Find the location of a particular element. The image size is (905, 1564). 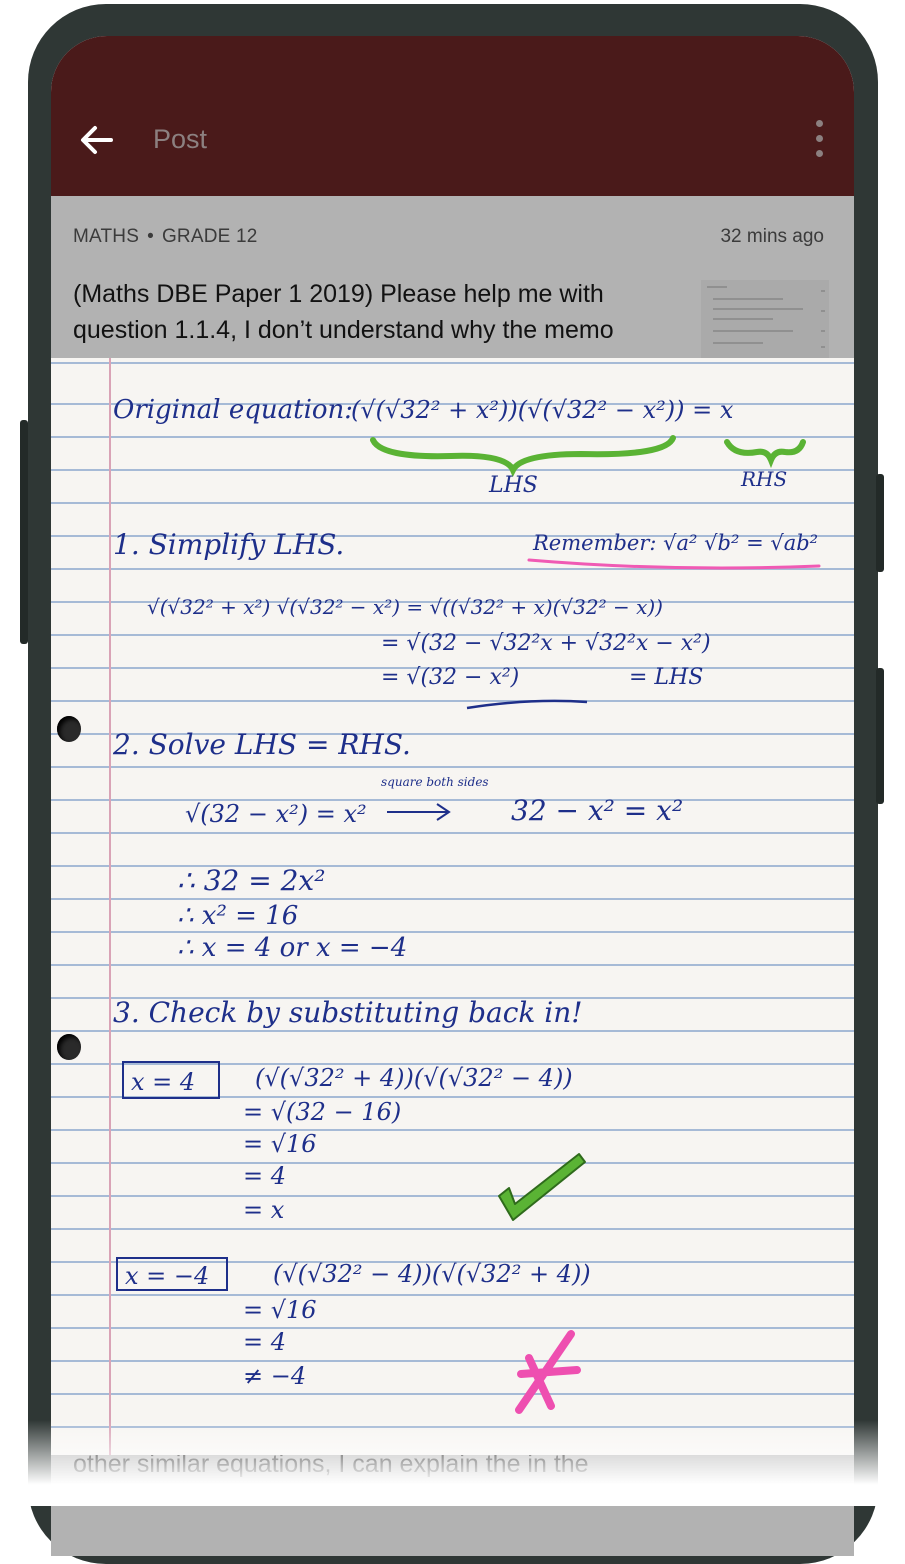

more-vertical-icon is located at coordinates (819, 142).